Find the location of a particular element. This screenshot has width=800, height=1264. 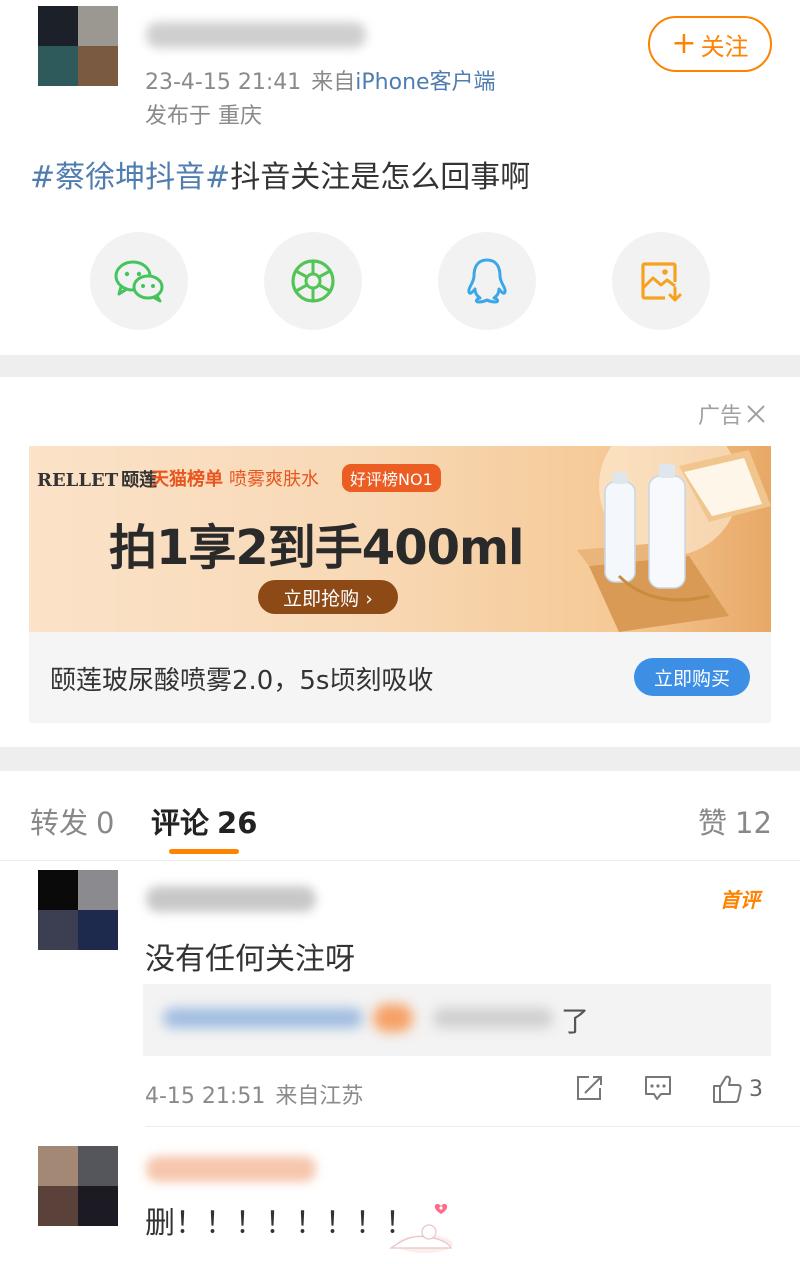

brand-en: RELLET is located at coordinates (78, 480).